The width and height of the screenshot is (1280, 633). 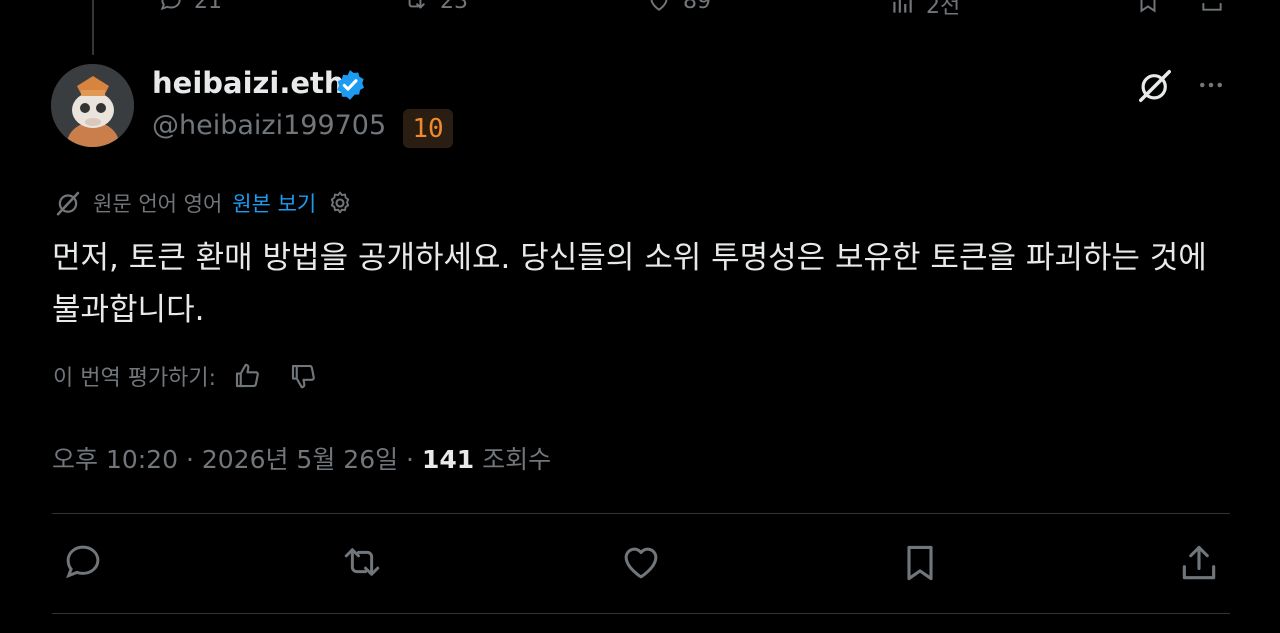 I want to click on tweet-time: 오후 10:20, so click(x=115, y=459).